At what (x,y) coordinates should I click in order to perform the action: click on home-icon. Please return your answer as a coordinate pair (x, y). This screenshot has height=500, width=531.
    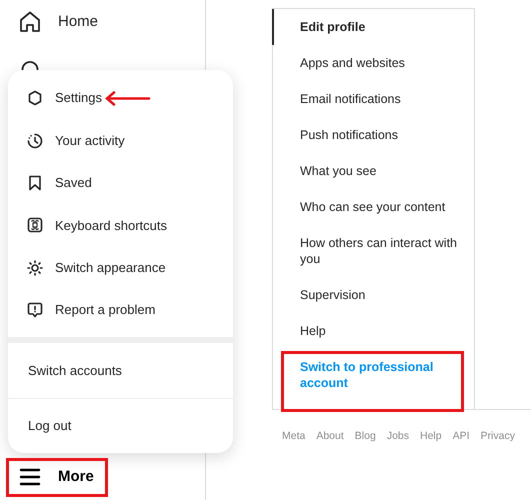
    Looking at the image, I should click on (30, 22).